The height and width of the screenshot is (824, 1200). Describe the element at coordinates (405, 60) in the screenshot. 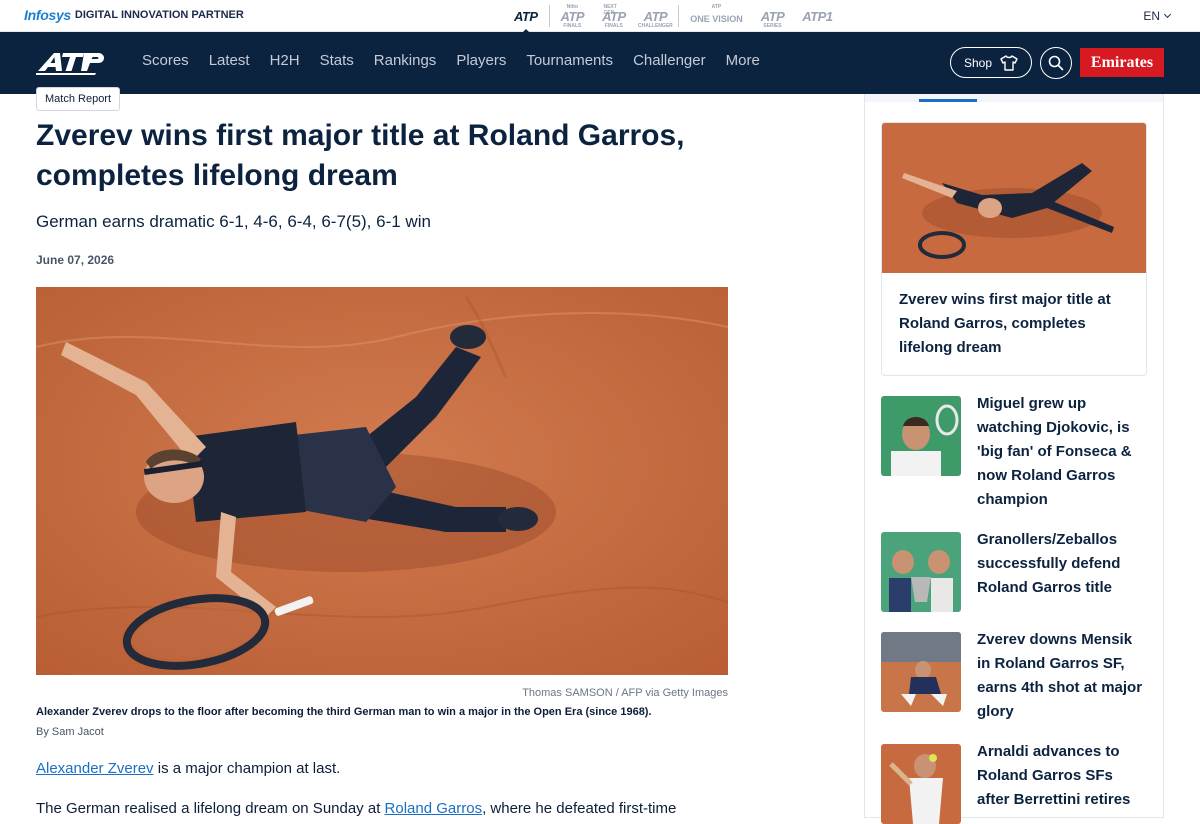

I see `nav-rankings: Rankings` at that location.